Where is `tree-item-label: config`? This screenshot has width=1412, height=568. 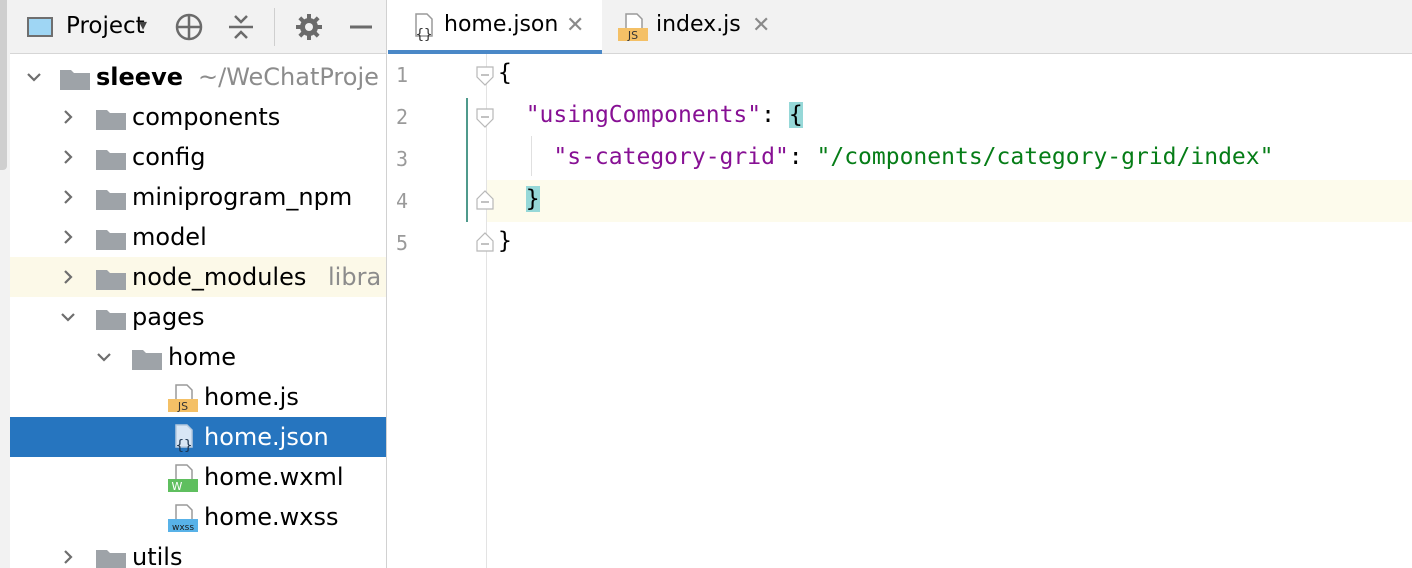
tree-item-label: config is located at coordinates (169, 157).